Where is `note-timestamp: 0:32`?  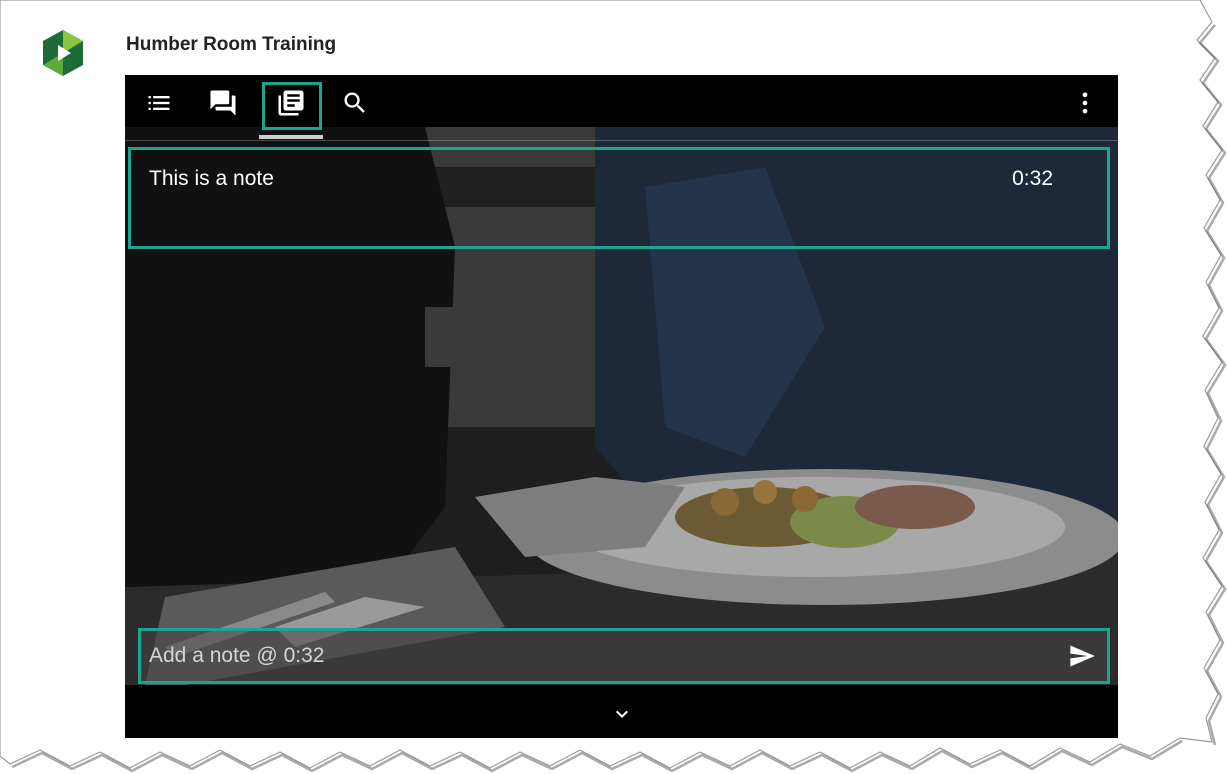
note-timestamp: 0:32 is located at coordinates (1032, 179).